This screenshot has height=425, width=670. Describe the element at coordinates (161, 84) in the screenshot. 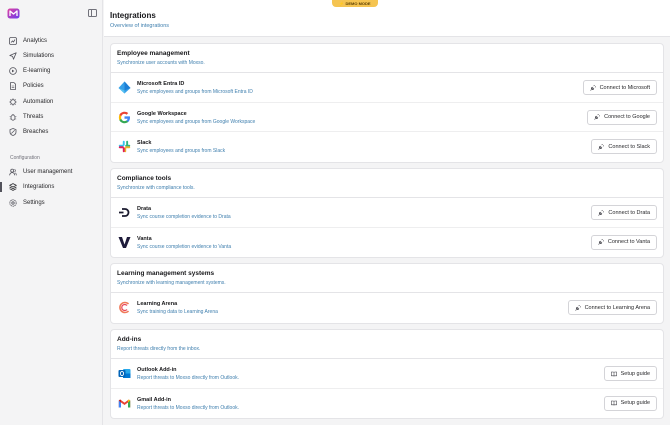

I see `integration-name: Microsoft Entra ID` at that location.